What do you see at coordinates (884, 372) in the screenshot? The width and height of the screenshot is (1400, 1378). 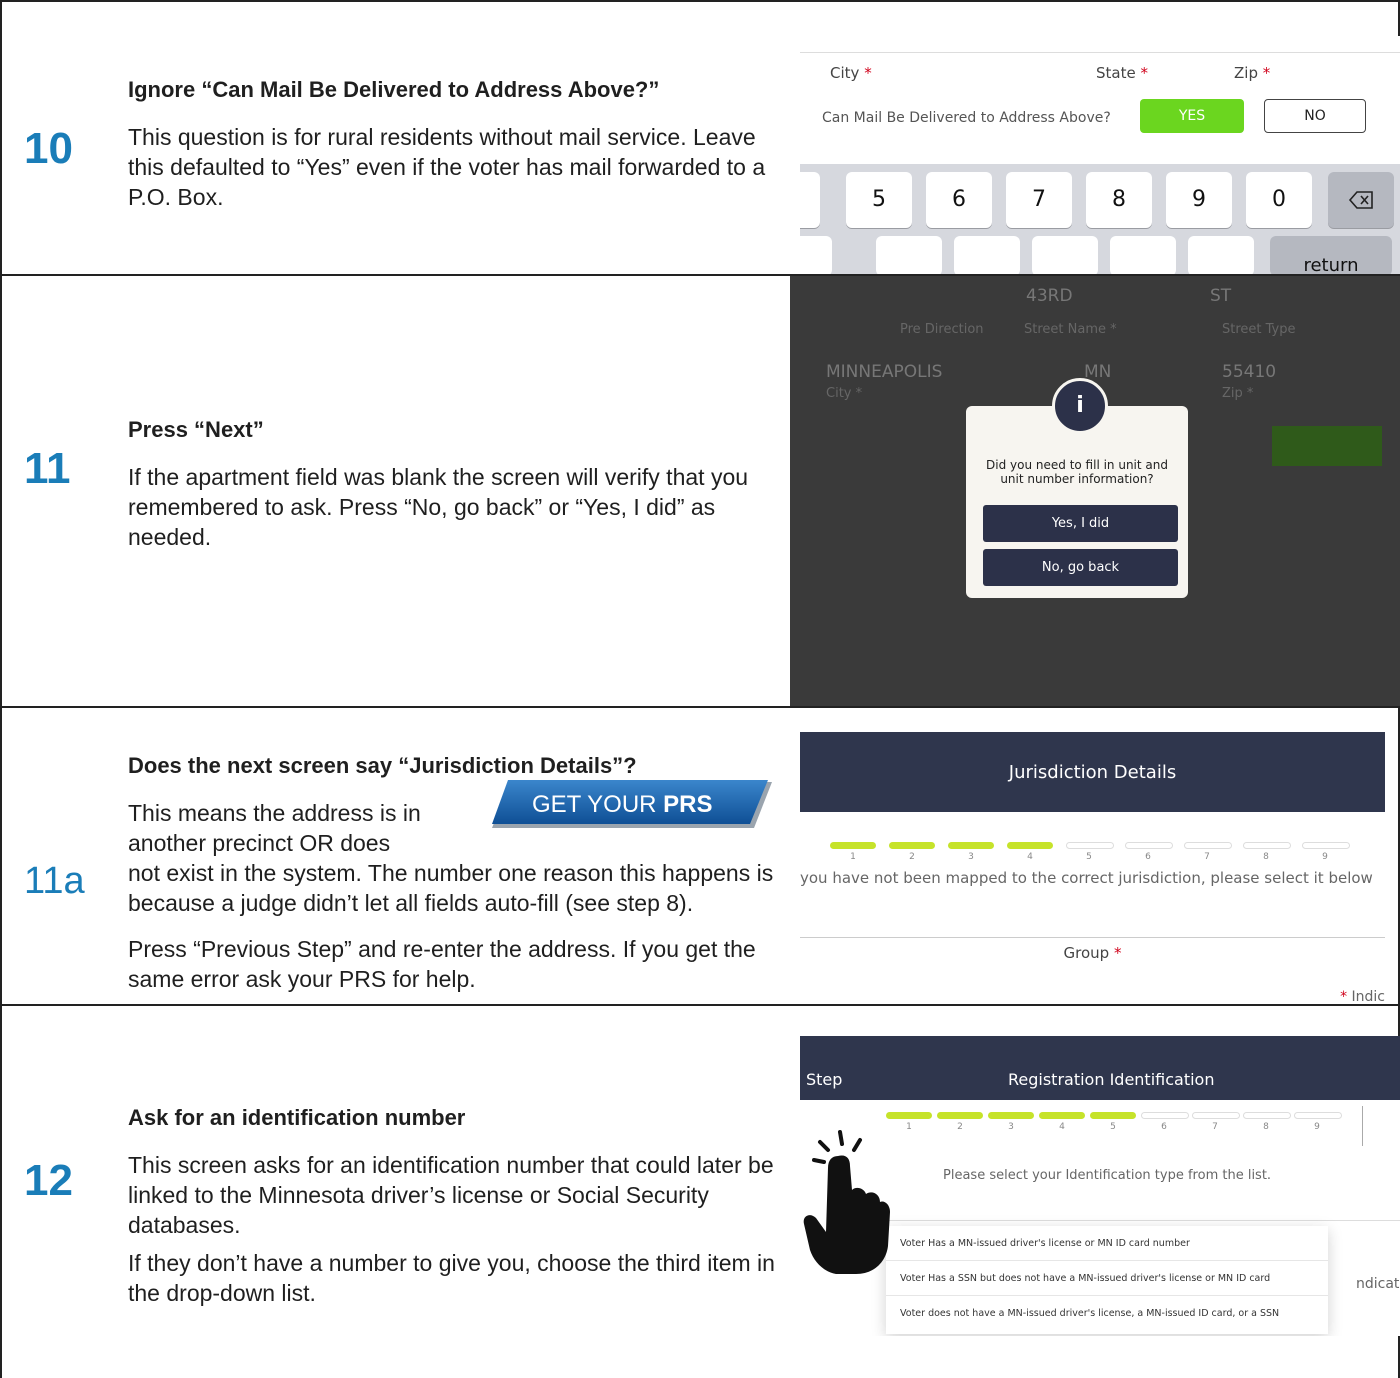 I see `city-value: MINNEAPOLIS` at bounding box center [884, 372].